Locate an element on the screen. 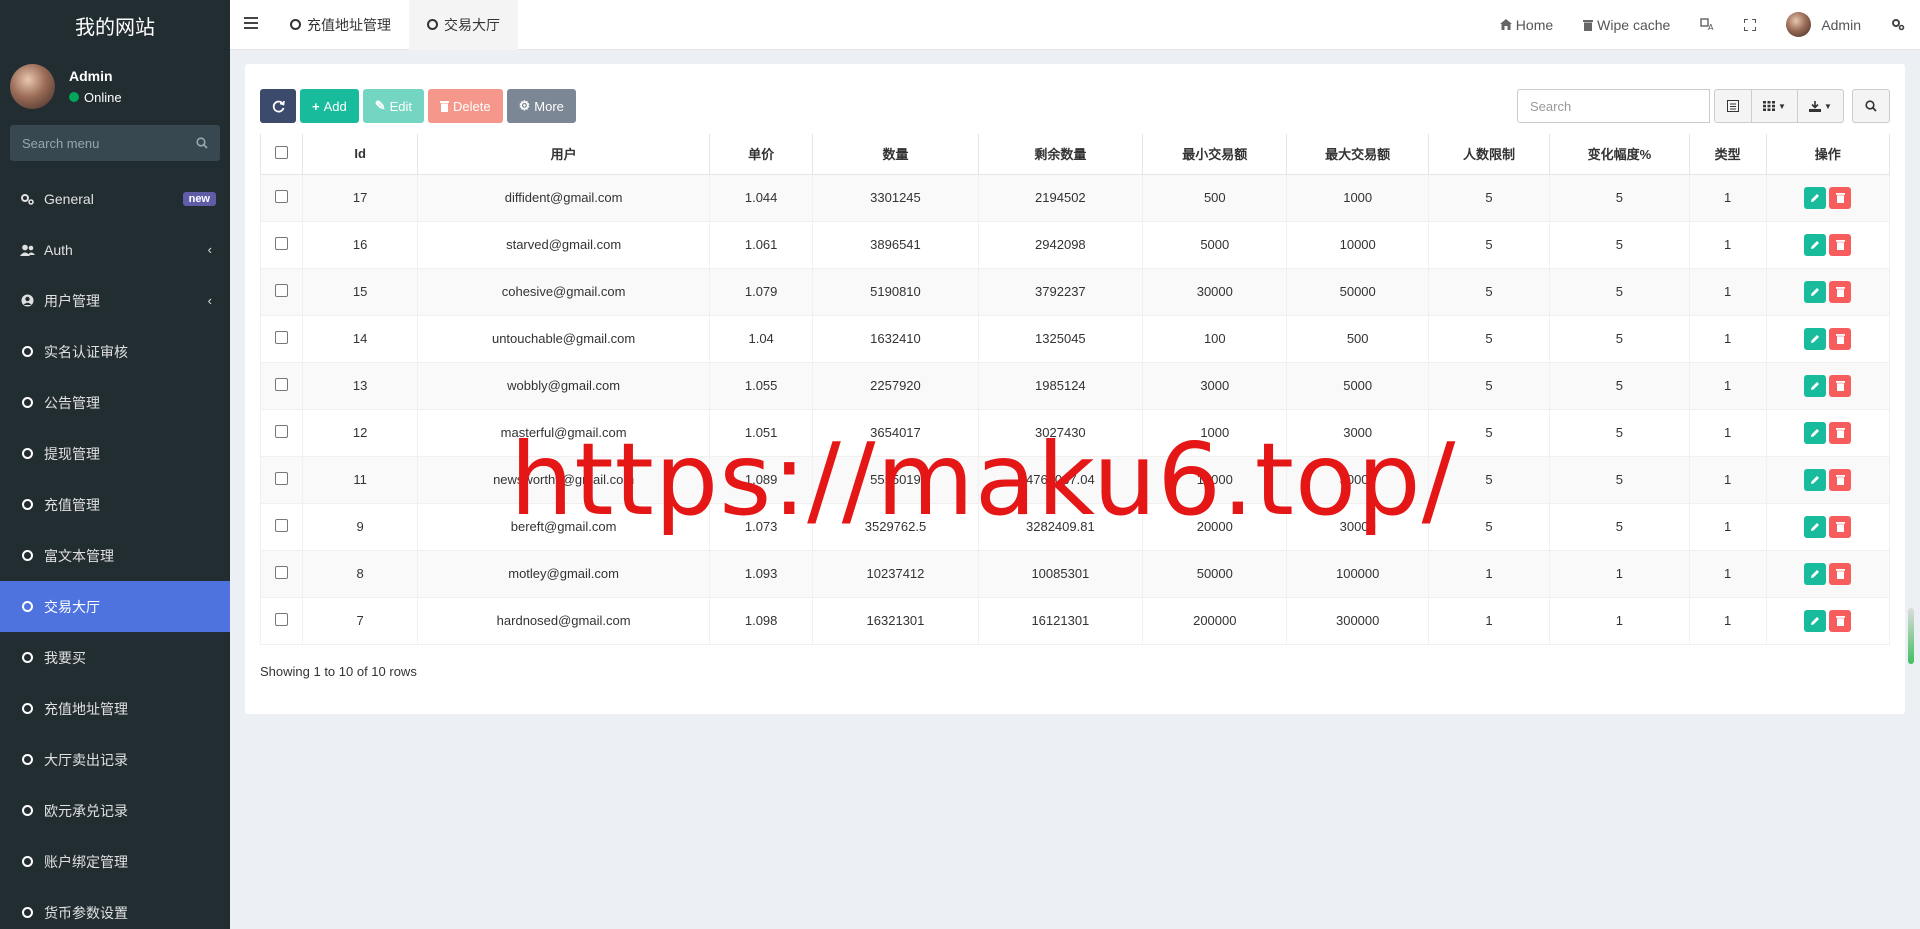 The width and height of the screenshot is (1920, 929). table-cell: 15 is located at coordinates (360, 291).